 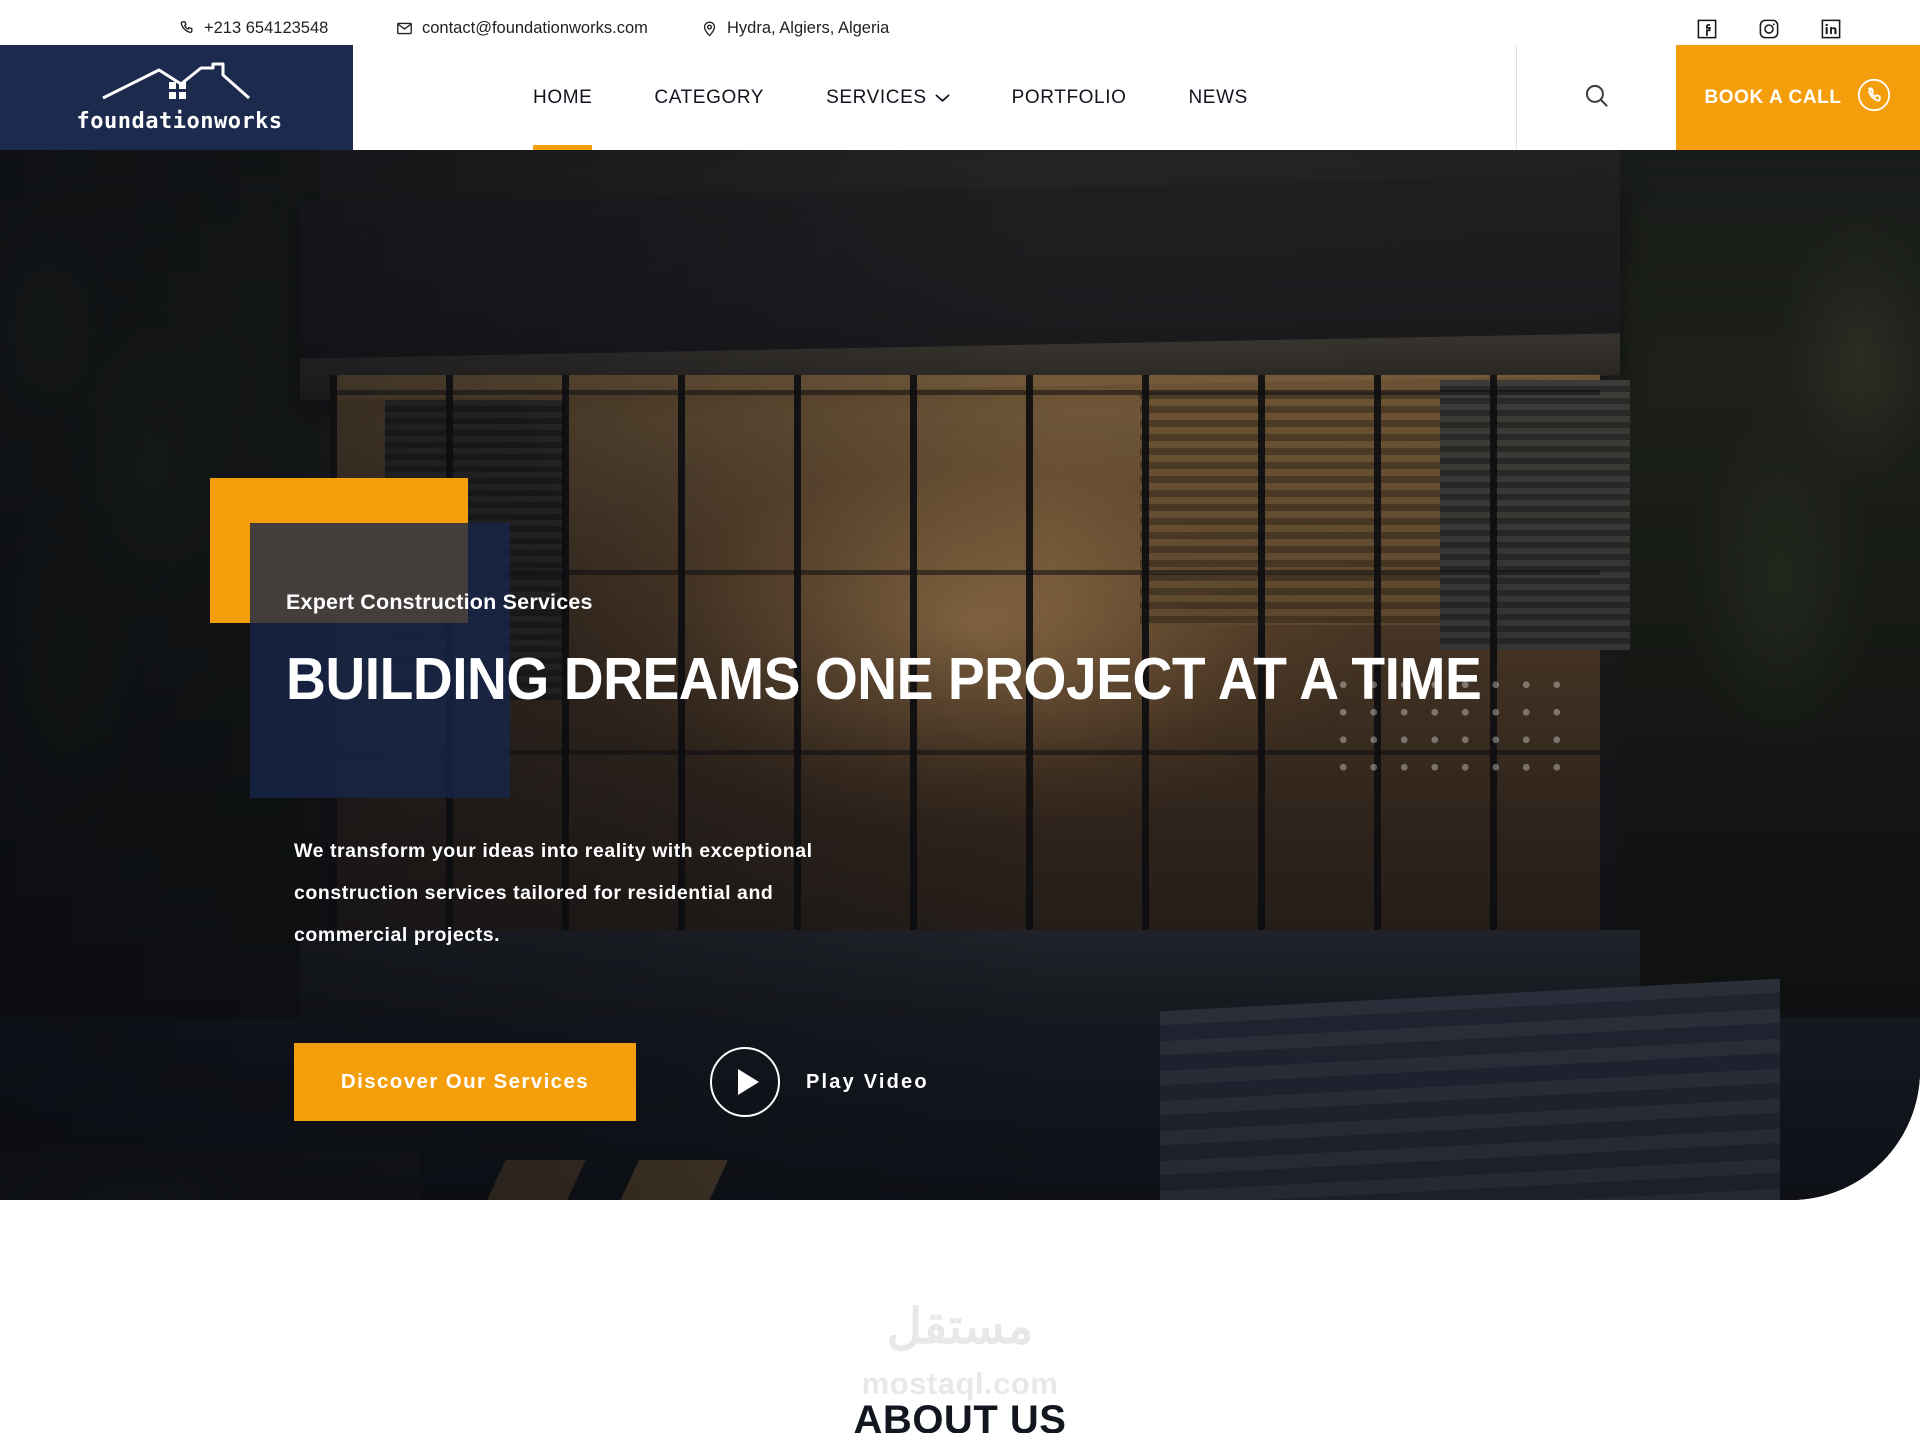 I want to click on search-icon, so click(x=1596, y=98).